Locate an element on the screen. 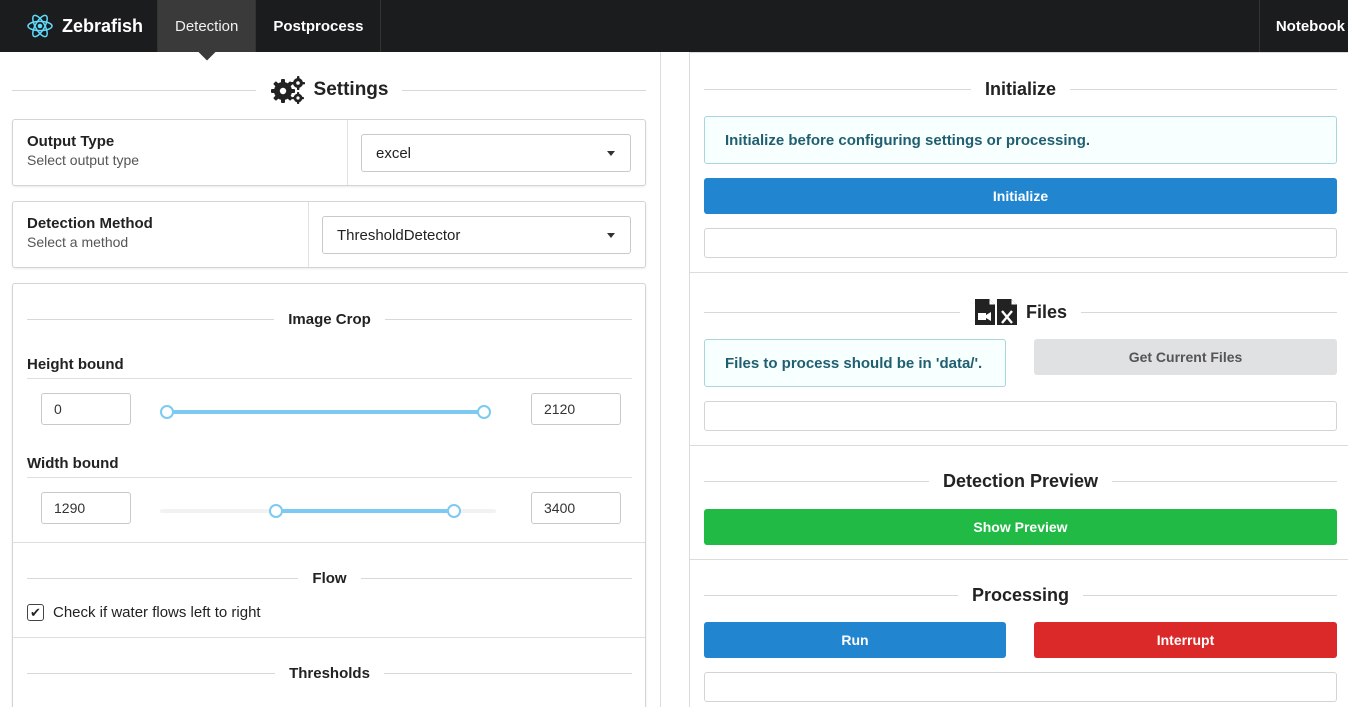 The width and height of the screenshot is (1348, 707). preview-heading: Detection Preview is located at coordinates (1020, 481).